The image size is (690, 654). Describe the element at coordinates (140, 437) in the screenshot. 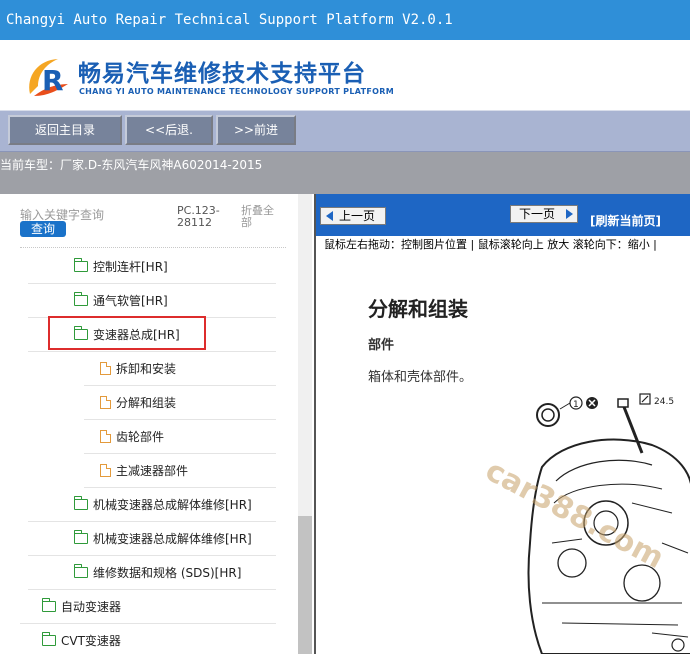

I see `tree-item-label: 齿轮部件` at that location.